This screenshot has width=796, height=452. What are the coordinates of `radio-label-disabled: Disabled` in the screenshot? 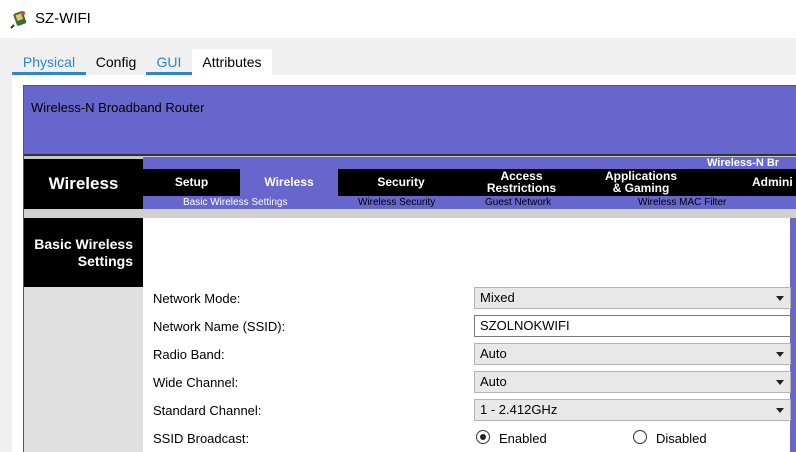 It's located at (681, 438).